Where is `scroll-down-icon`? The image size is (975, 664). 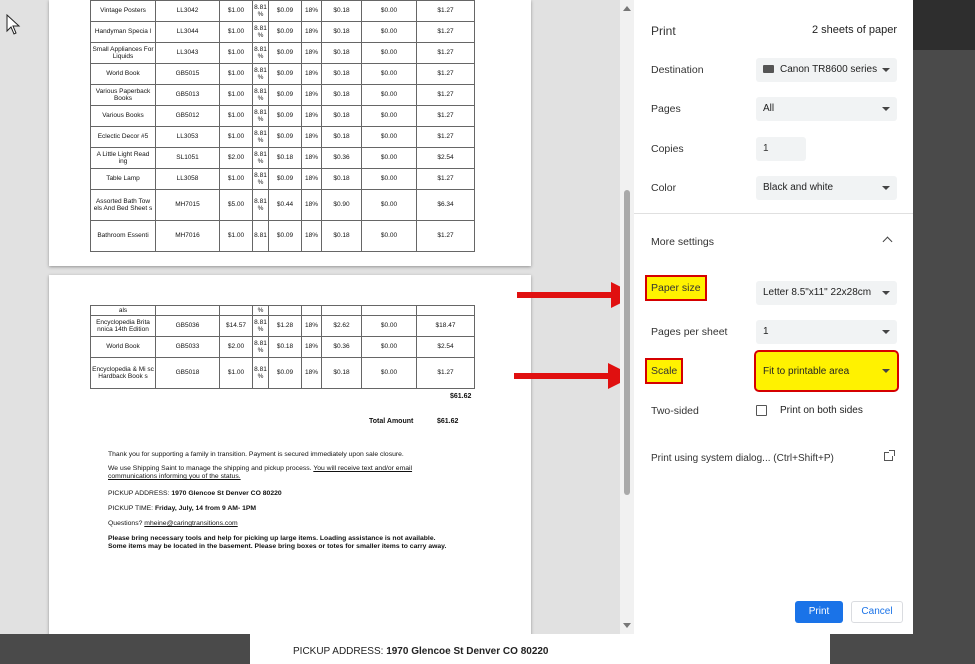 scroll-down-icon is located at coordinates (627, 625).